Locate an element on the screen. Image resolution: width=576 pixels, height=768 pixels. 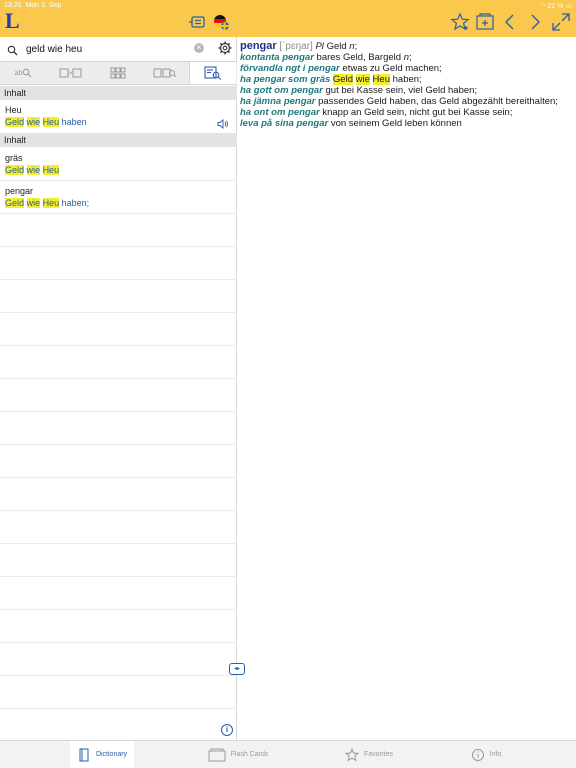
mode-headword-label: ab is located at coordinates (18, 73).